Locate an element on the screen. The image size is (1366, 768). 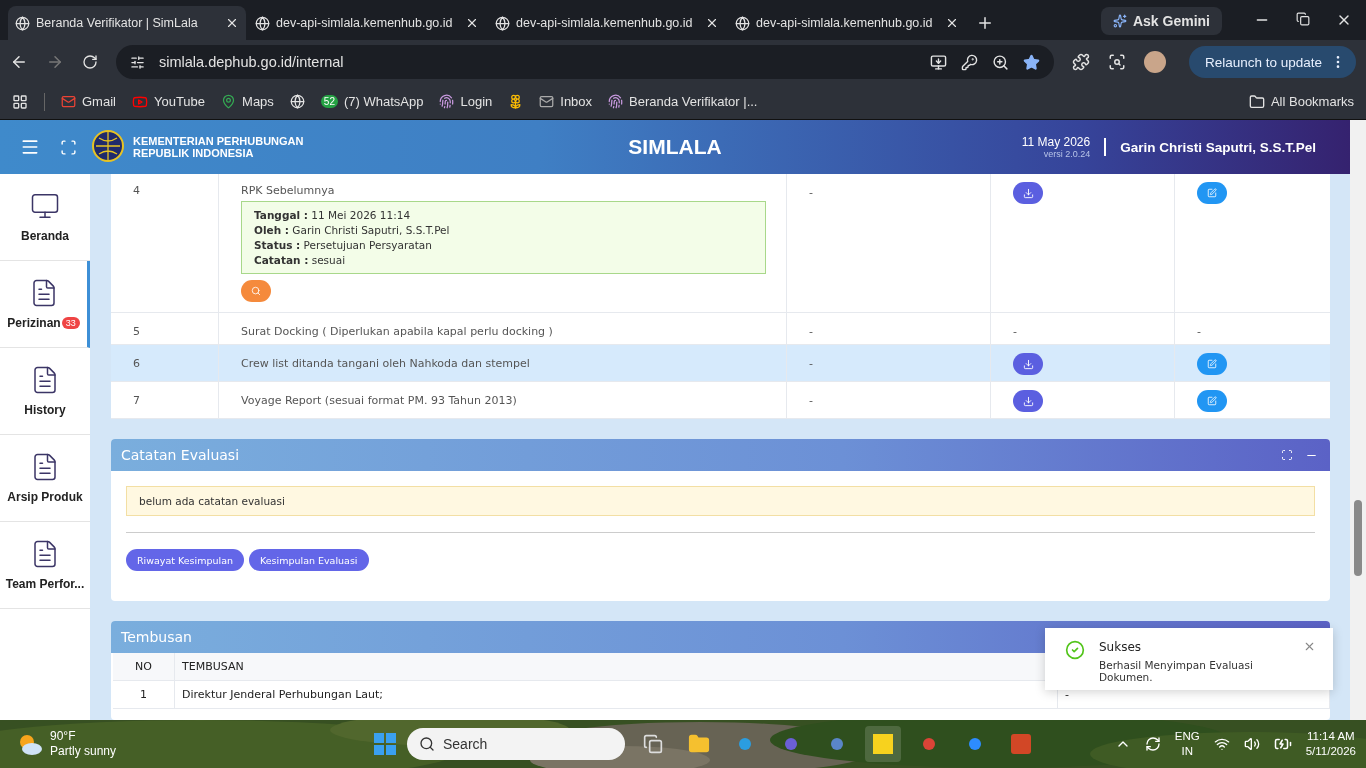
document-name: Crew list ditanda tangani oleh Nahkoda dan stempel is located at coordinates (385, 363).